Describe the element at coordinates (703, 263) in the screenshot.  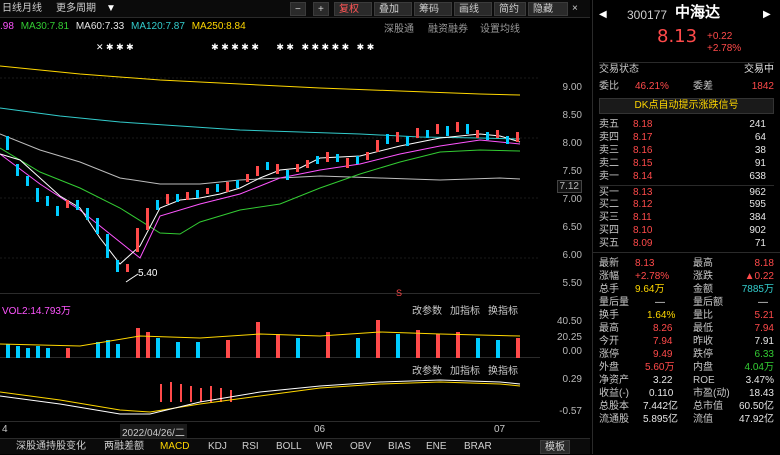
I see `stat-label: 最高` at that location.